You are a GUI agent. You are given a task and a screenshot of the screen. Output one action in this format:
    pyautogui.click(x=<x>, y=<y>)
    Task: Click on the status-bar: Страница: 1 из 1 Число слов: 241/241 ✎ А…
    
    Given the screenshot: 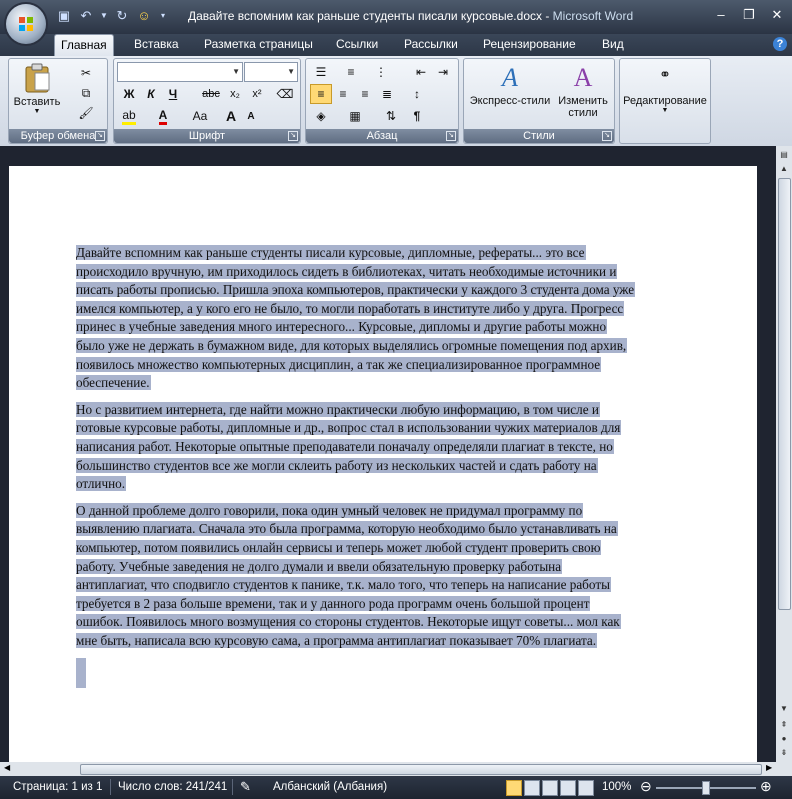 What is the action you would take?
    pyautogui.click(x=396, y=787)
    